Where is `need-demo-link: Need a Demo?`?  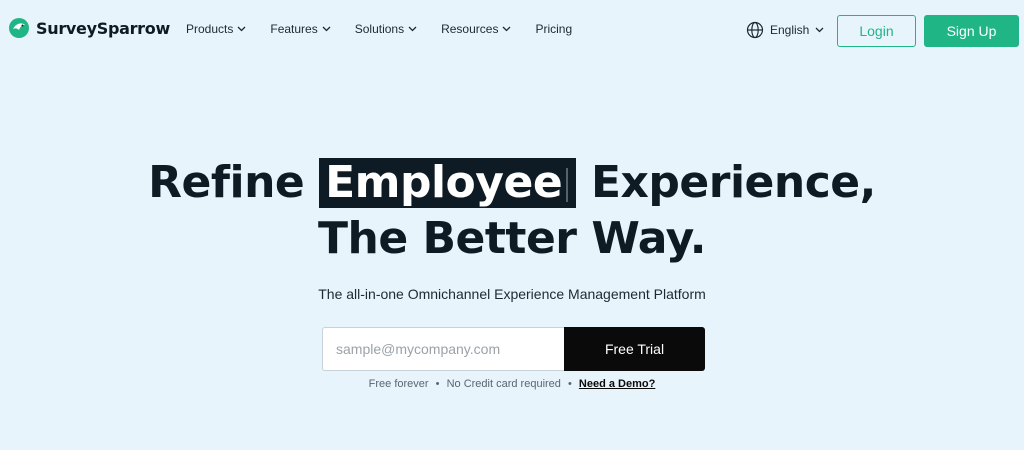
need-demo-link: Need a Demo? is located at coordinates (617, 384).